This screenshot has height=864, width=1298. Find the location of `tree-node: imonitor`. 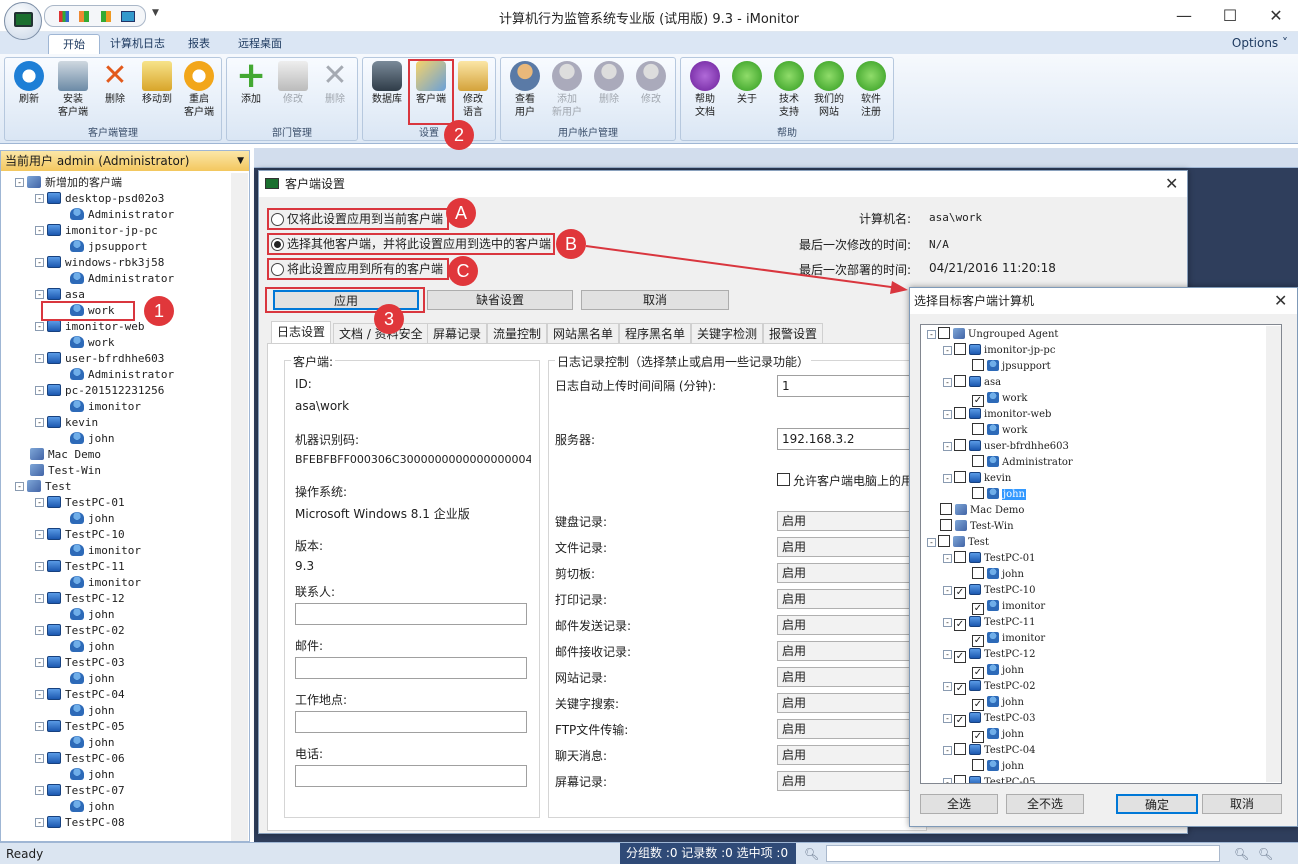

tree-node: imonitor is located at coordinates (98, 551).